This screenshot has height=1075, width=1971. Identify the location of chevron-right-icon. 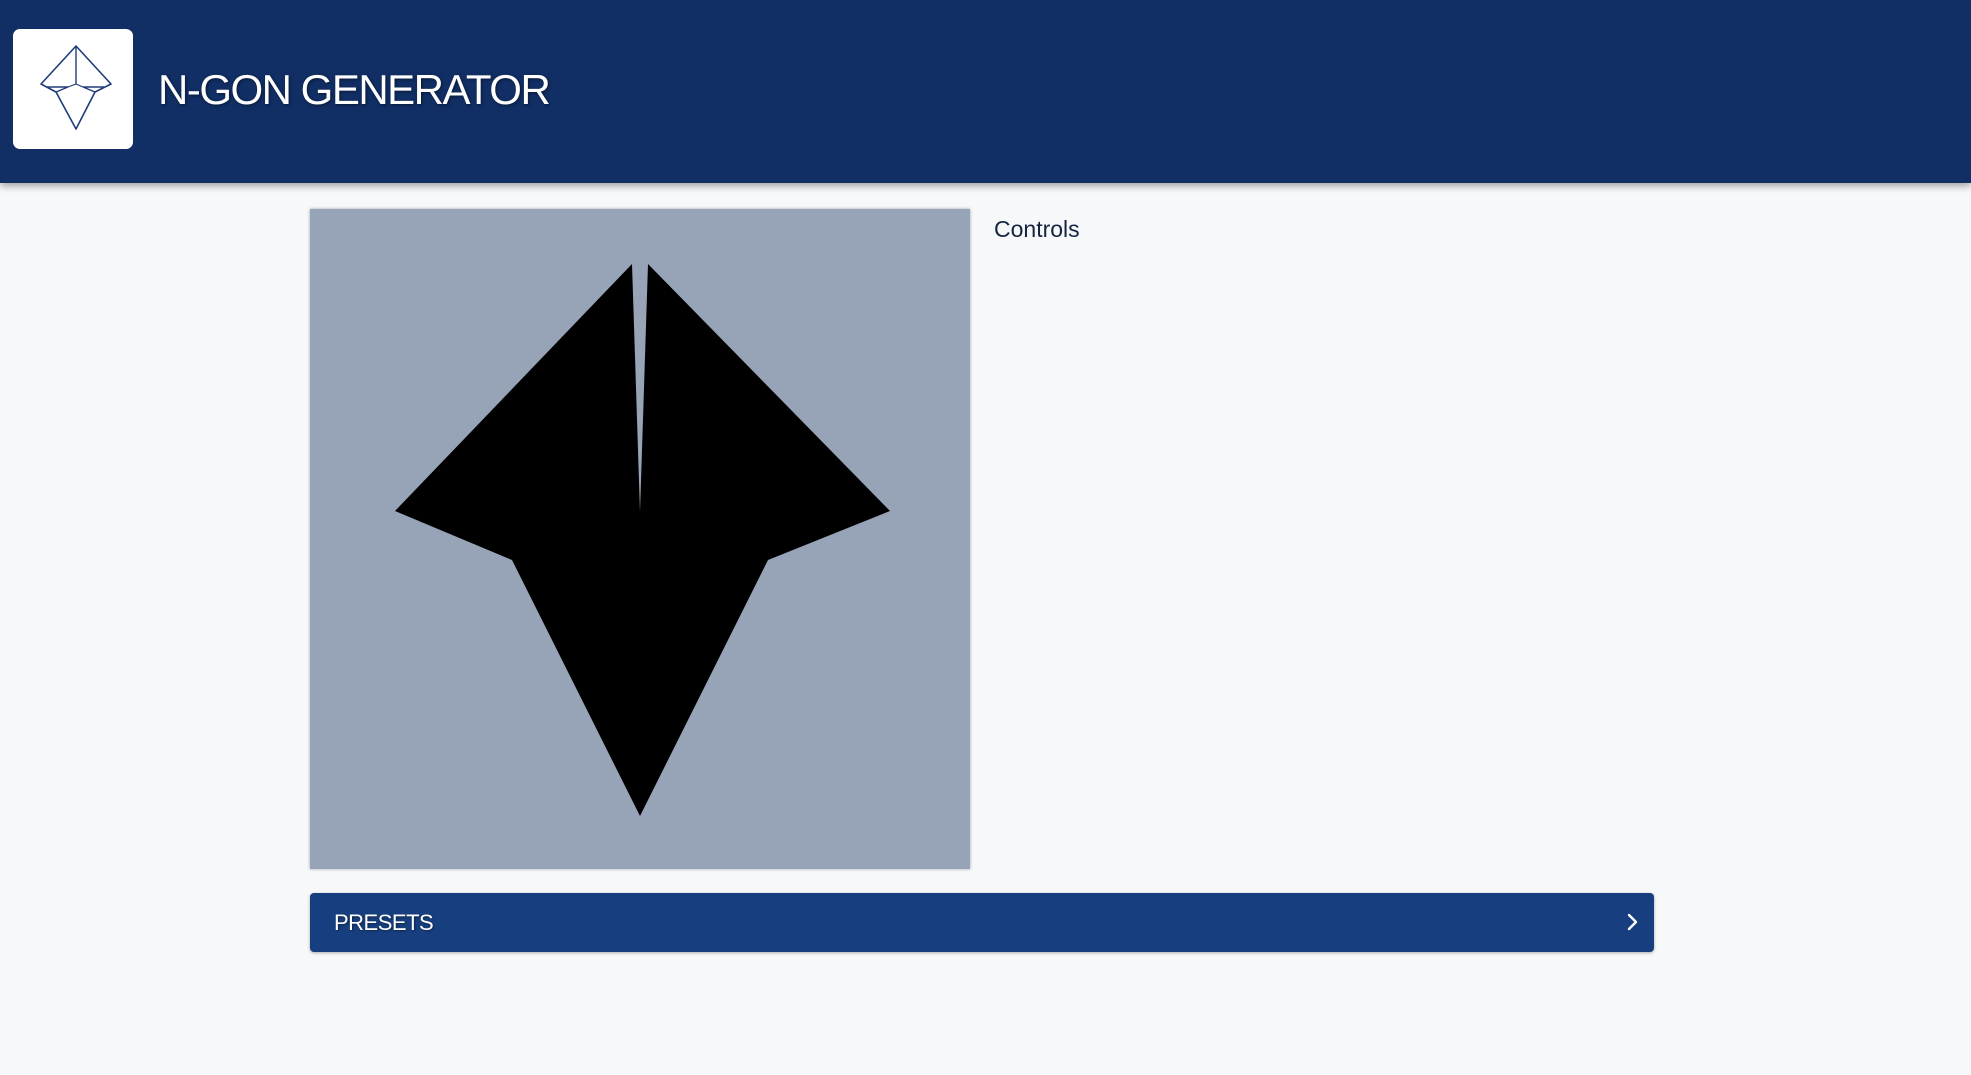
(1632, 922).